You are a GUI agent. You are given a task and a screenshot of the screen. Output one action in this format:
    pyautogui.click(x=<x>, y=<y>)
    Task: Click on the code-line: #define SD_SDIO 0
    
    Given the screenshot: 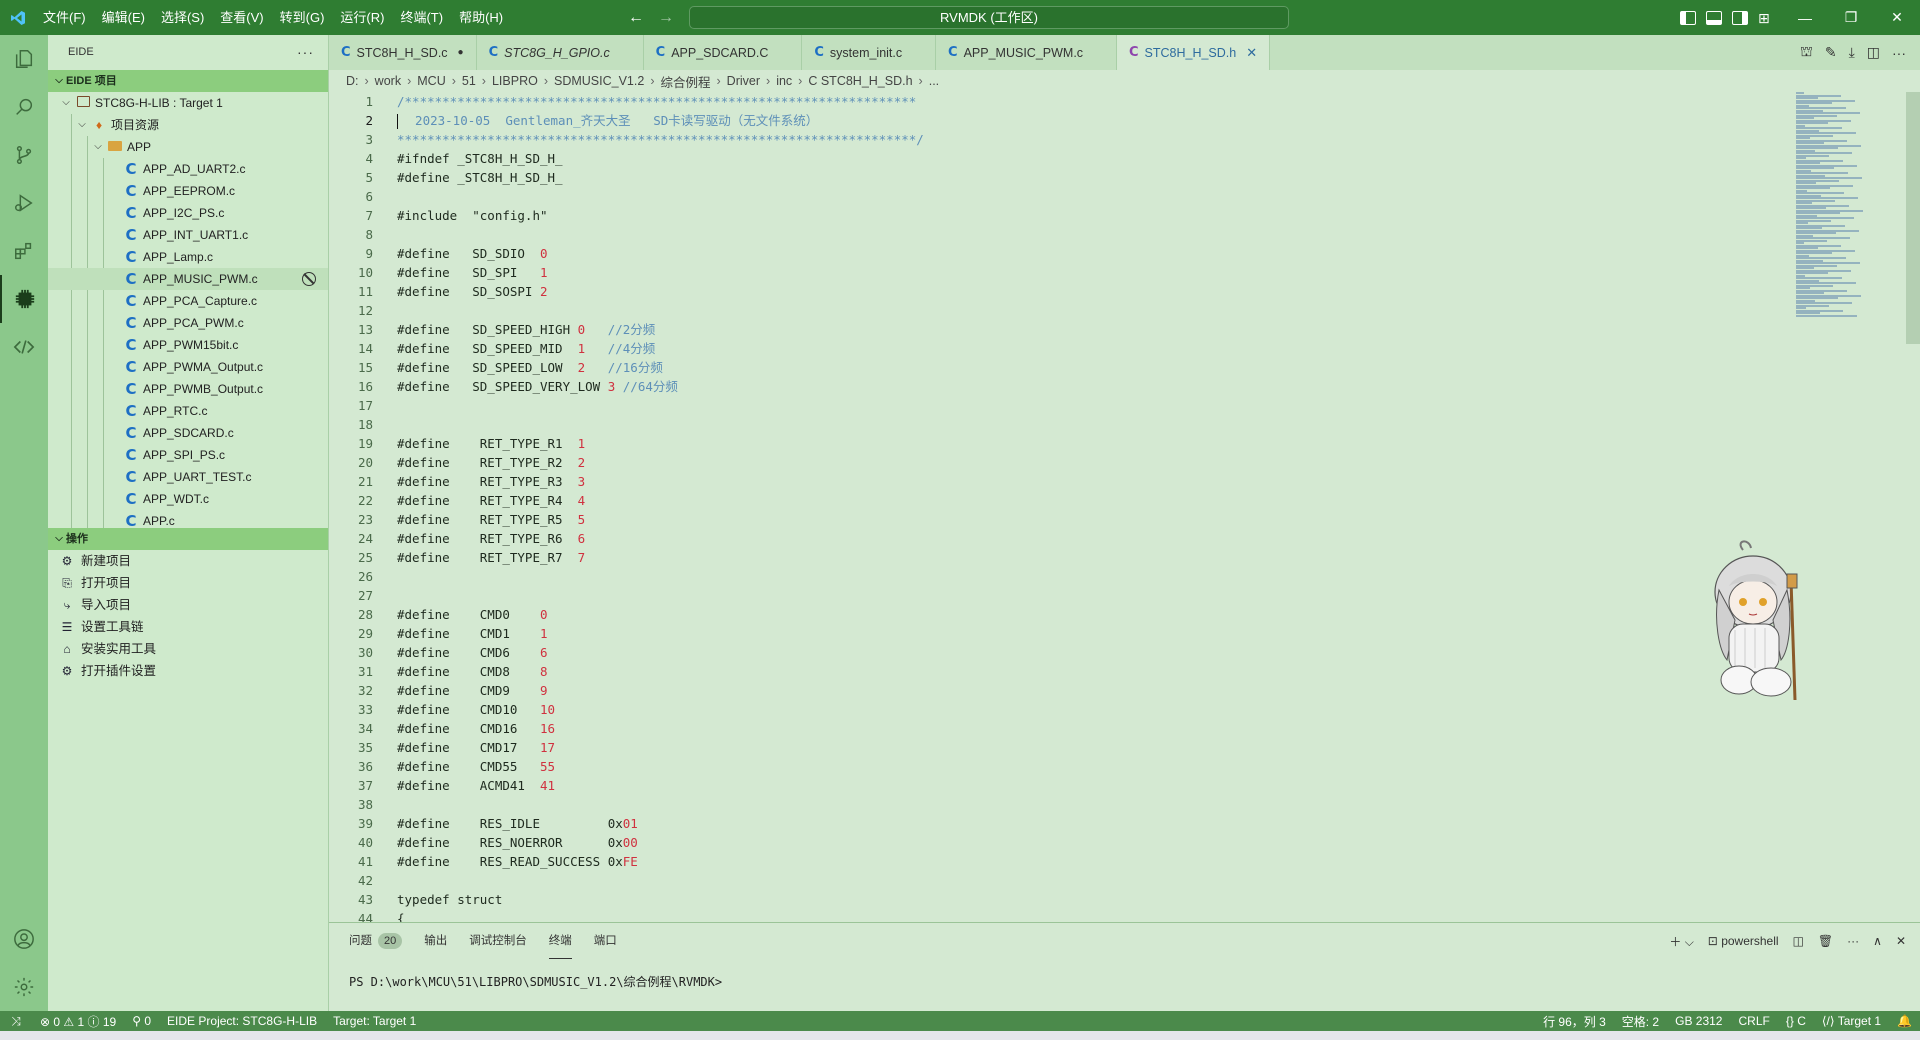 What is the action you would take?
    pyautogui.click(x=1097, y=253)
    